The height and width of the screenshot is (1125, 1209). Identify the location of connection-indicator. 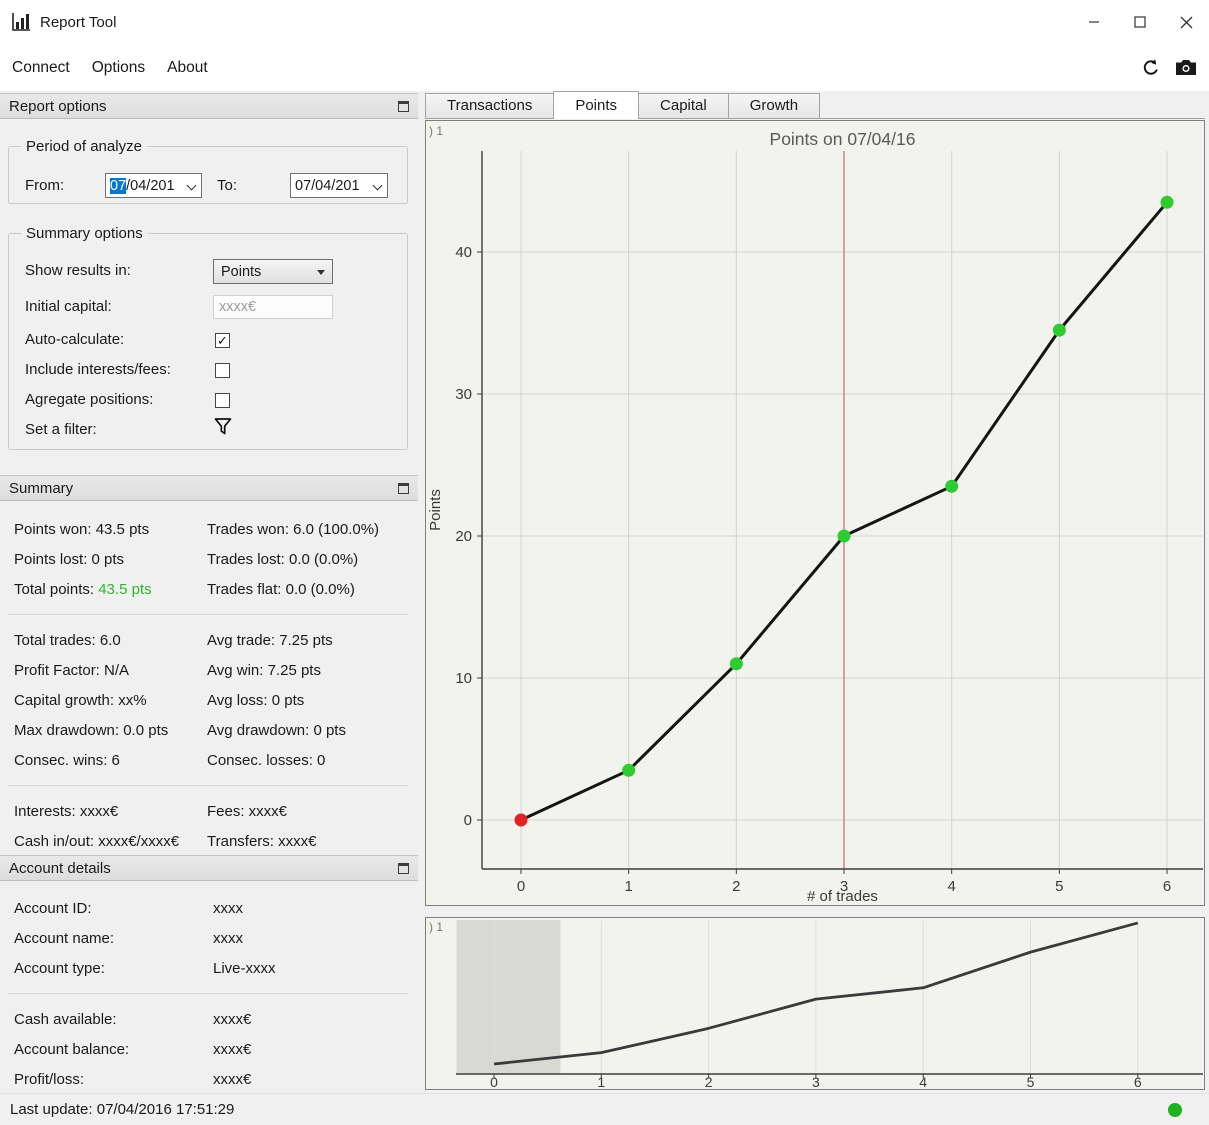
(1175, 1110).